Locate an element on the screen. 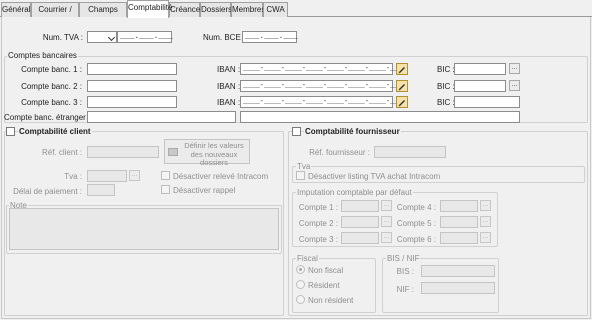  bce-mask: ___.___.___ is located at coordinates (271, 36).